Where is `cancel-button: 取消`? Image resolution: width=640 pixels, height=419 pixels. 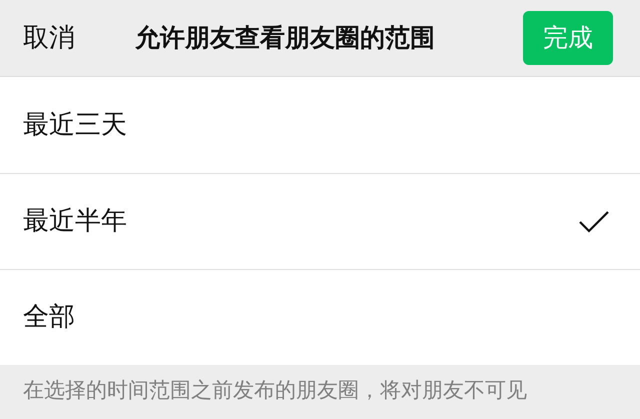
cancel-button: 取消 is located at coordinates (49, 38).